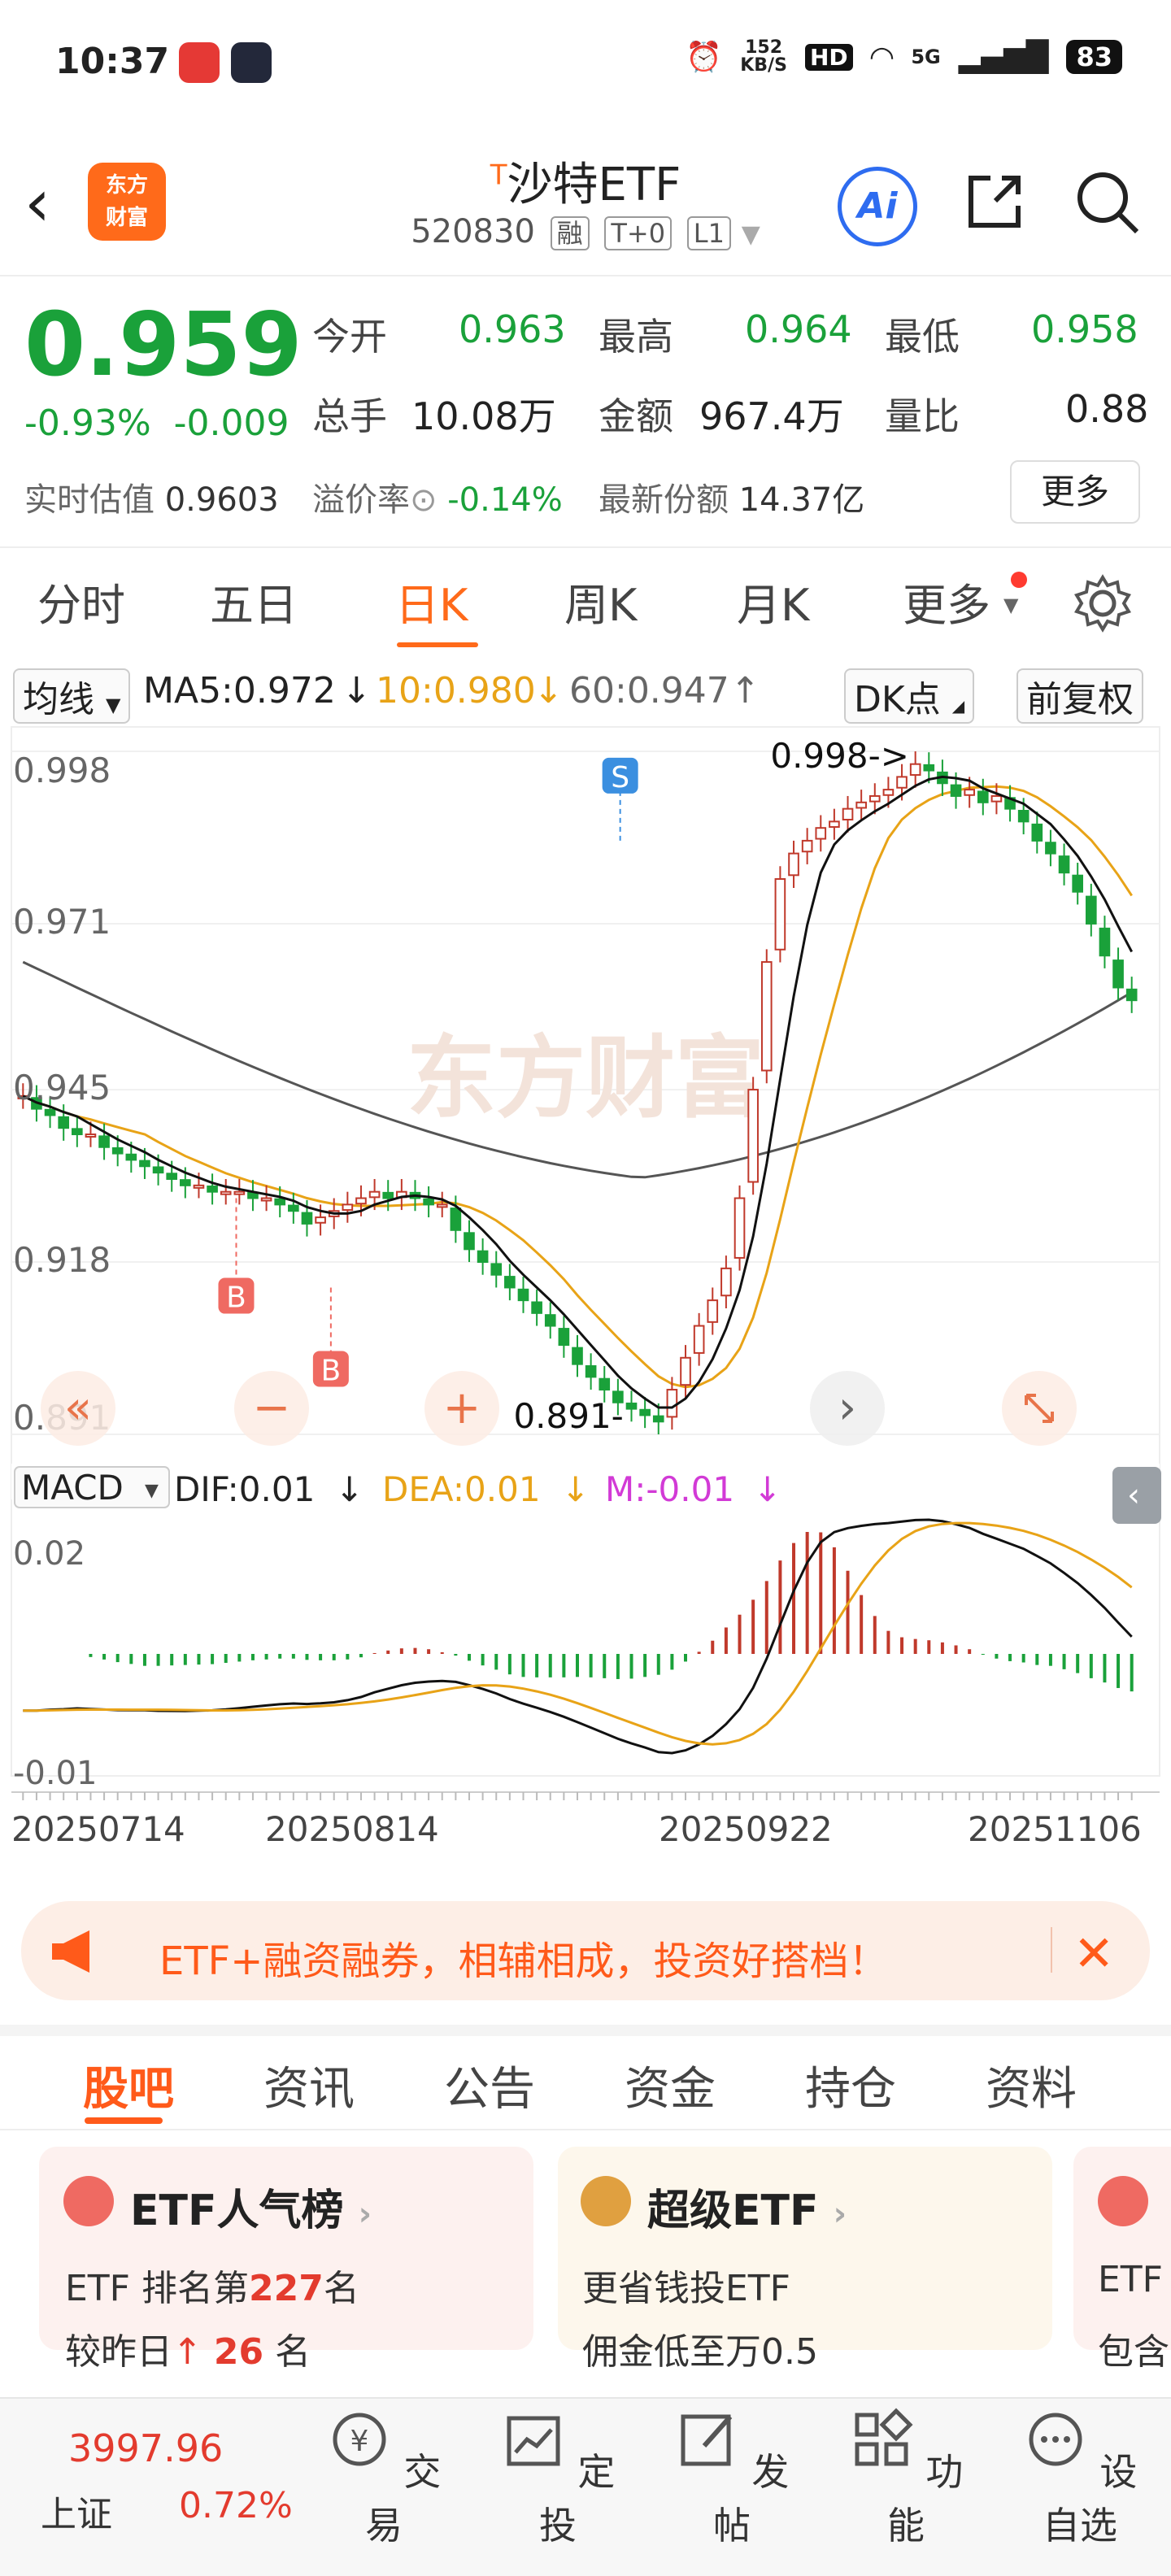 The image size is (1171, 2576). I want to click on tab-five-day: 五日, so click(254, 601).